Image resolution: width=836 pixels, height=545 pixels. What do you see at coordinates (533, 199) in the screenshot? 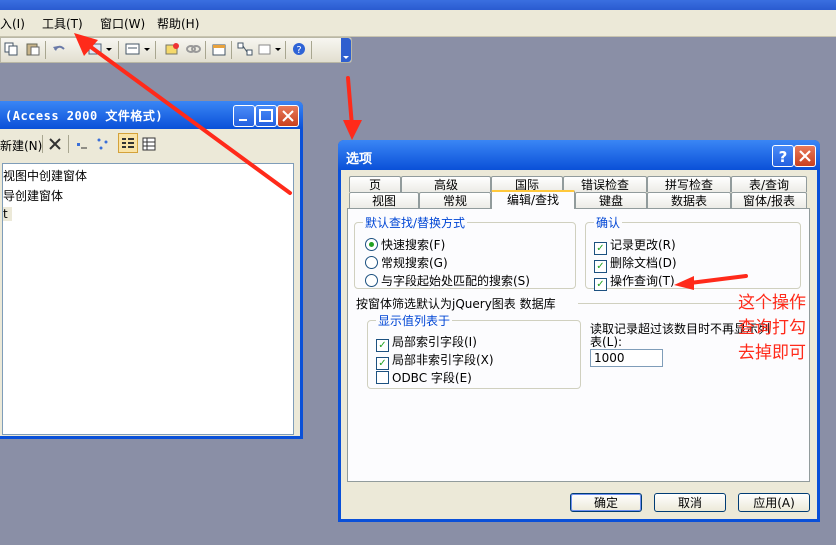
I see `tab-edit-find: 编辑/查找` at bounding box center [533, 199].